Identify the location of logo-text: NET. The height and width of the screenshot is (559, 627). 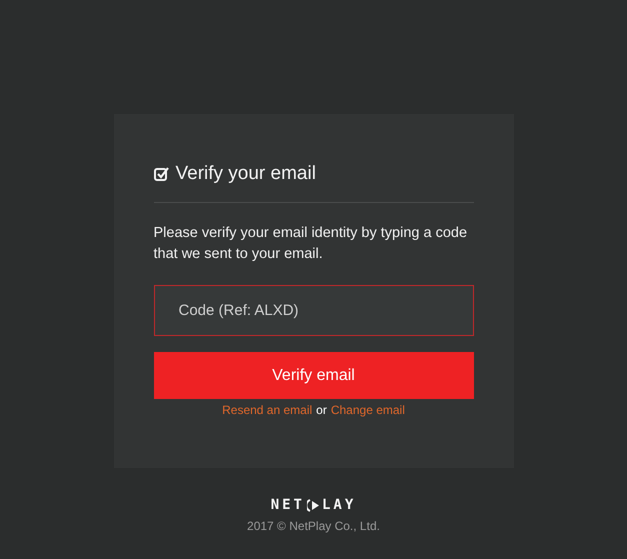
(287, 505).